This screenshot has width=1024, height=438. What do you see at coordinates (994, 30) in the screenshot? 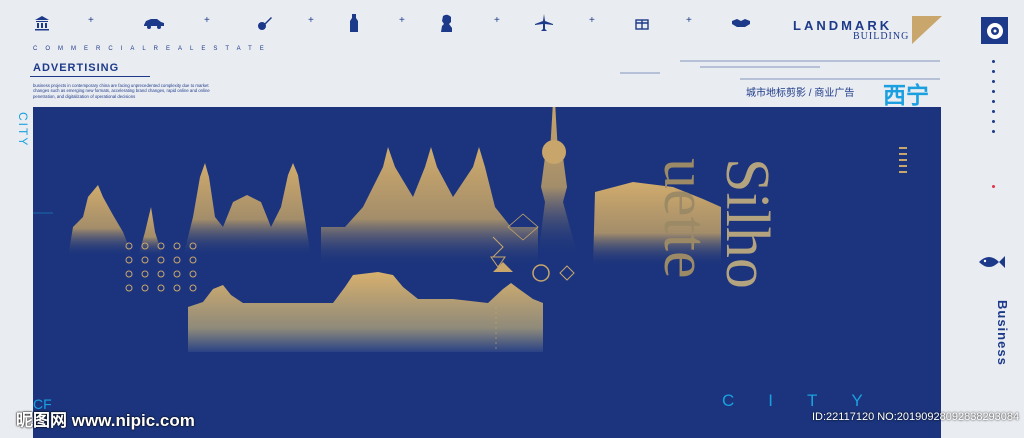
I see `target-icon` at bounding box center [994, 30].